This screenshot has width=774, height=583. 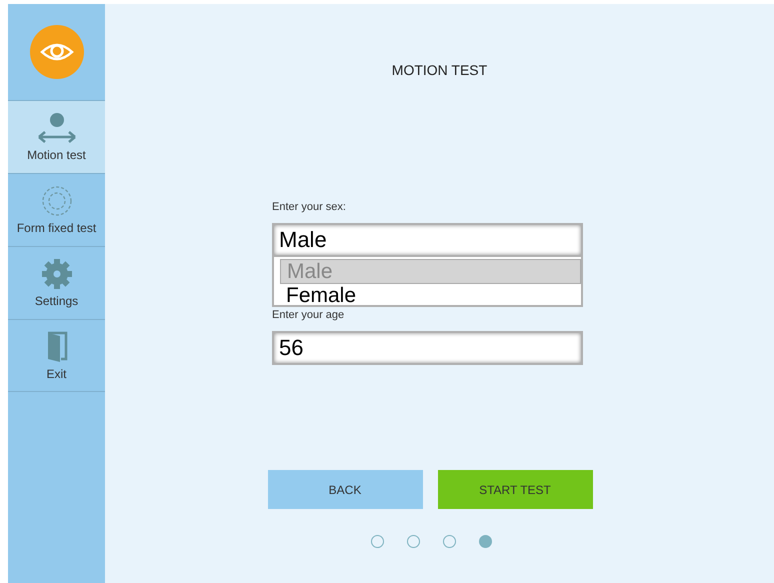 What do you see at coordinates (440, 70) in the screenshot?
I see `page-title: MOTION TEST` at bounding box center [440, 70].